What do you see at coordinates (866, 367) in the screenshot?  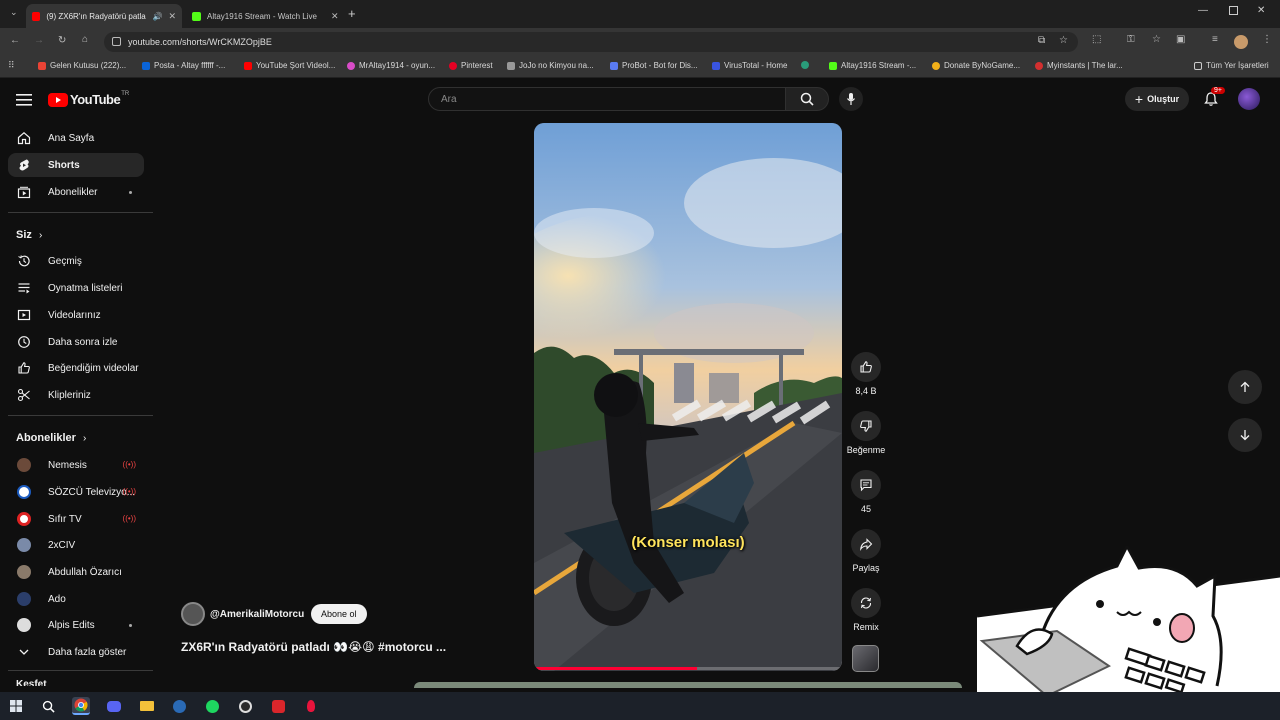 I see `like-button` at bounding box center [866, 367].